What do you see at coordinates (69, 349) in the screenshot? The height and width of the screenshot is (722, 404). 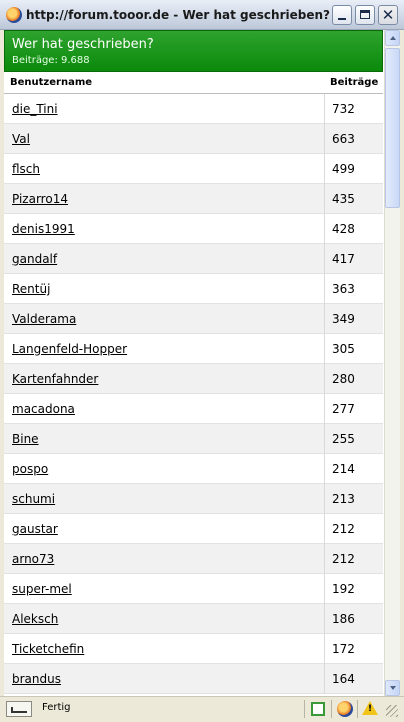 I see `user-link: Langenfeld-Hopper` at bounding box center [69, 349].